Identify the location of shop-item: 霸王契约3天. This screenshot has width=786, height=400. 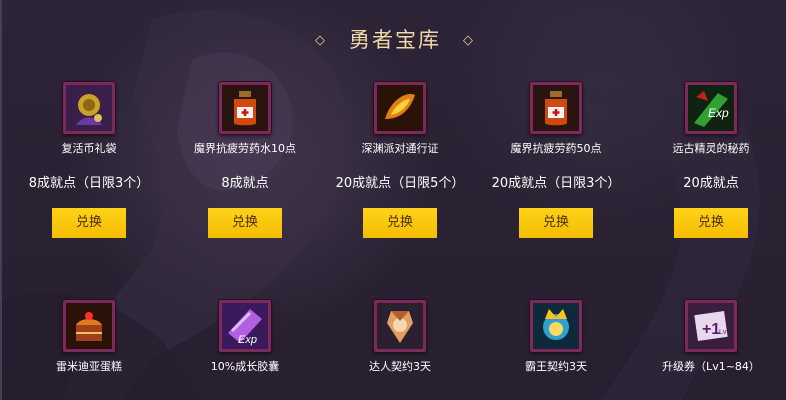
(556, 337).